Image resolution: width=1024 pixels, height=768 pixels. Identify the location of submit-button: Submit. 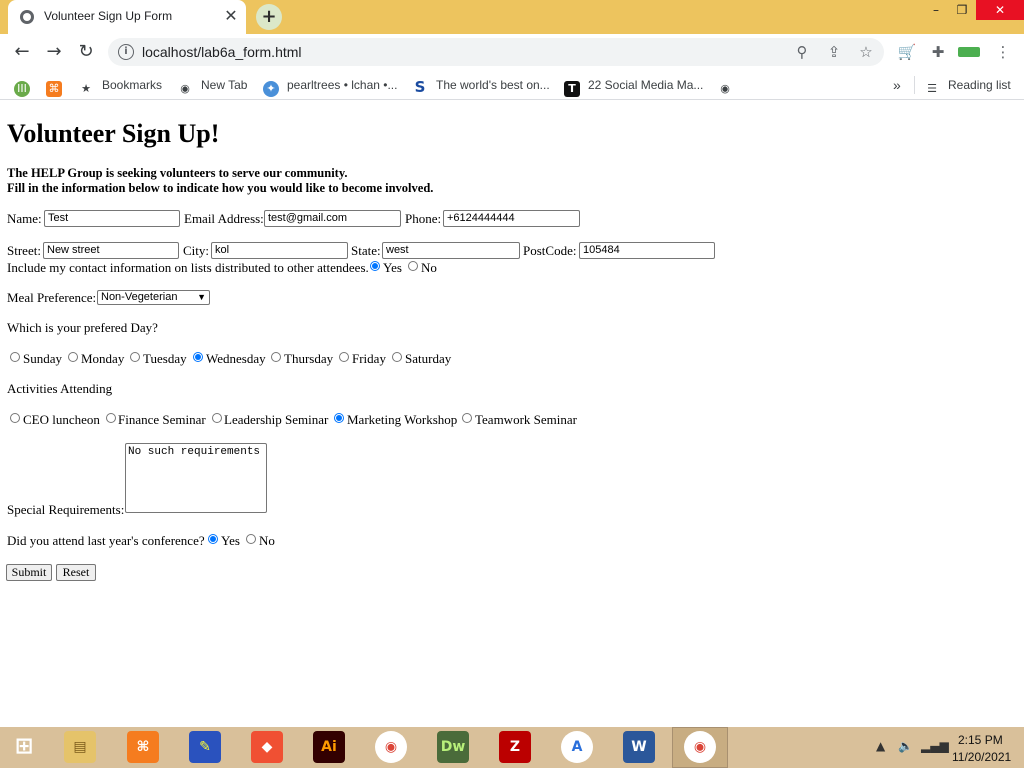
(29, 572).